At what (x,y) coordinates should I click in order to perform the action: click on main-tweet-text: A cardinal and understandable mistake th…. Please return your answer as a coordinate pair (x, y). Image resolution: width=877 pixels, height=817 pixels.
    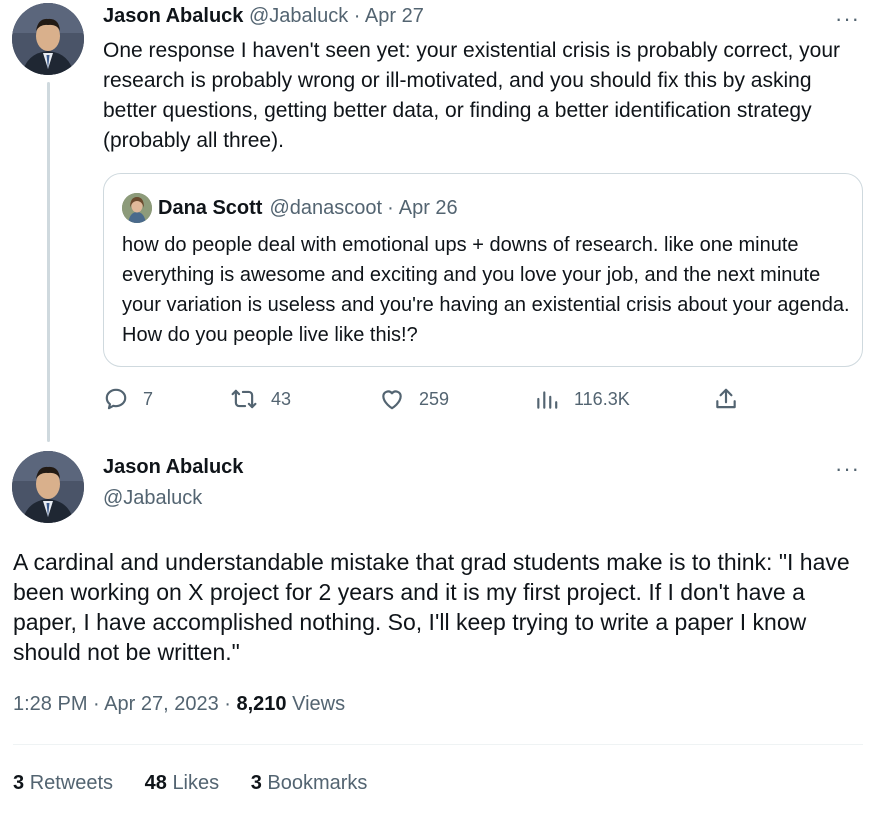
    Looking at the image, I should click on (431, 607).